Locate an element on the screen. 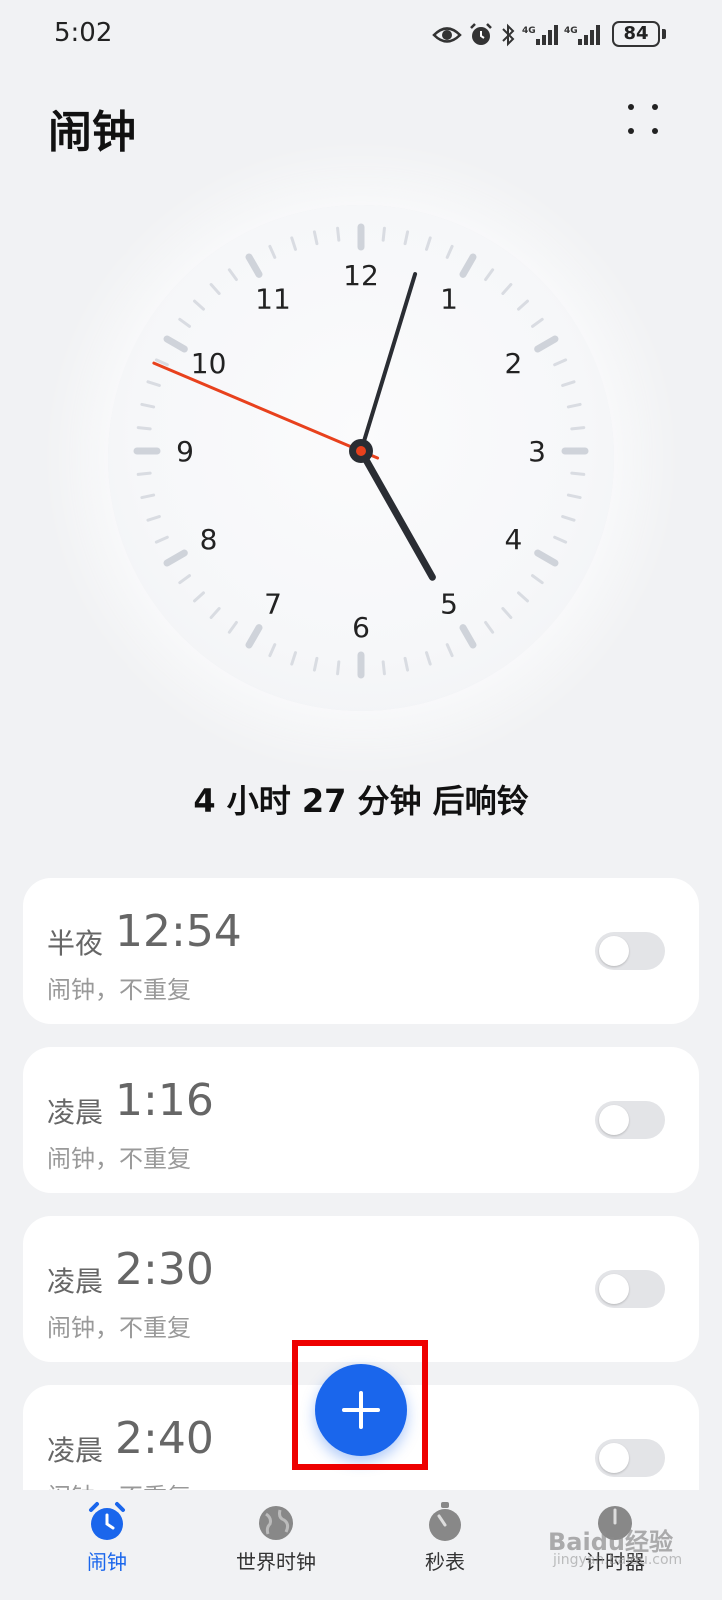  clock-center-dot is located at coordinates (361, 451).